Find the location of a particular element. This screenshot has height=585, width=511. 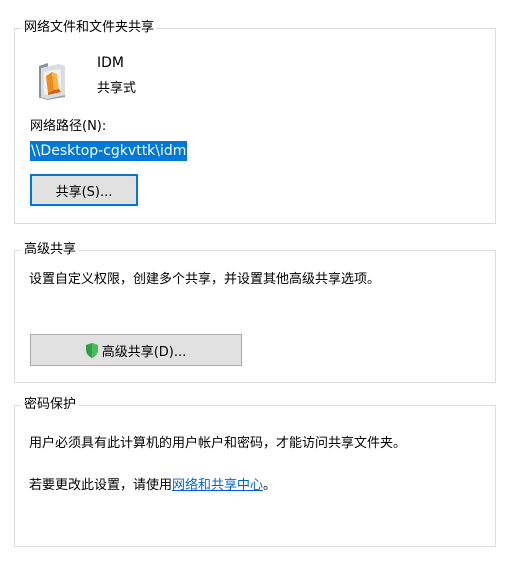

shared-folder-icon is located at coordinates (52, 81).